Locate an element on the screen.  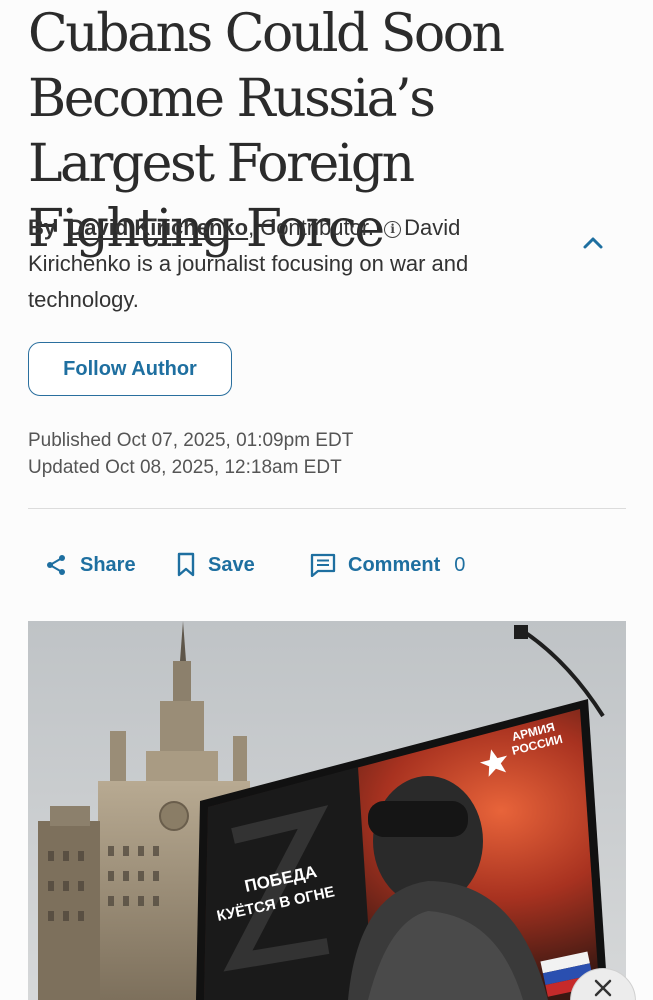
author-role: , Contributor. is located at coordinates (311, 227).